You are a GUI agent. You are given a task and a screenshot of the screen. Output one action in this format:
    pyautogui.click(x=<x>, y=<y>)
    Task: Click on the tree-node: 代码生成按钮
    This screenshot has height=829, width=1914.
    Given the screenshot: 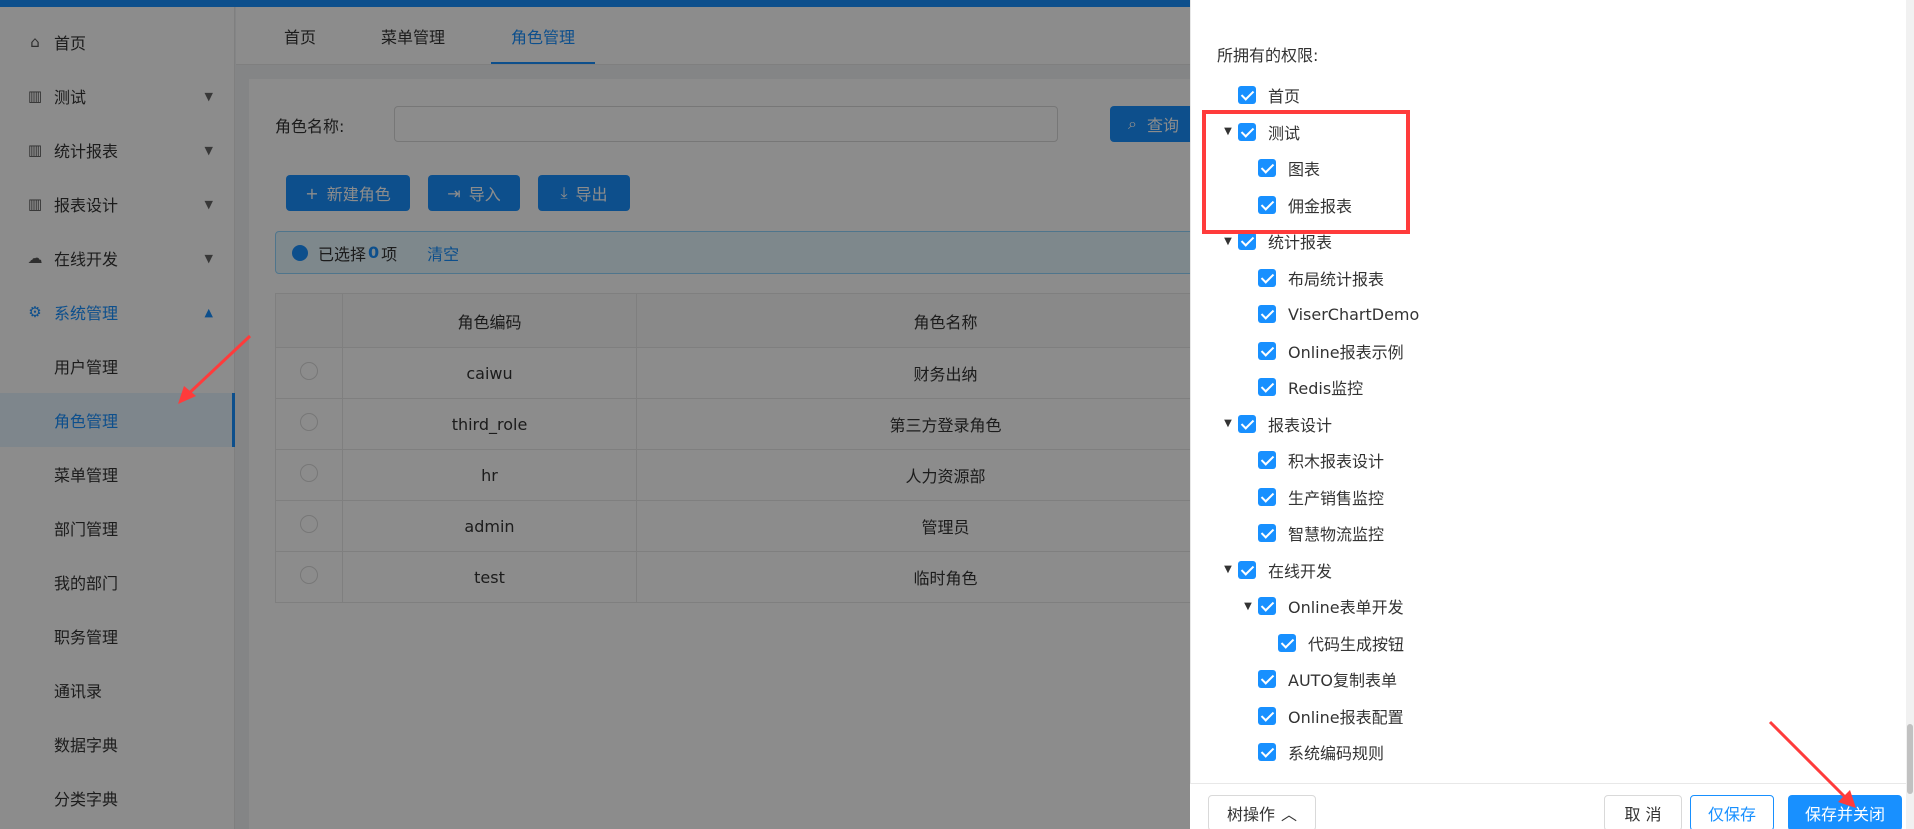 What is the action you would take?
    pyautogui.click(x=1331, y=643)
    